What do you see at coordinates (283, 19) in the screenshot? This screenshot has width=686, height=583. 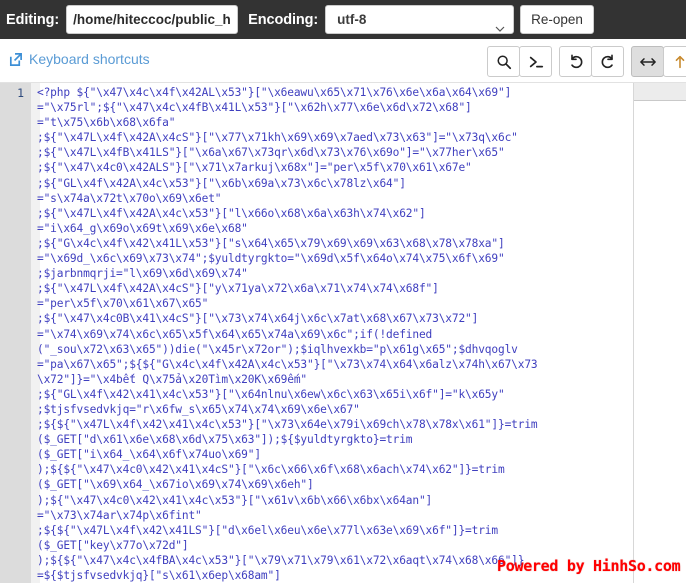 I see `encoding-label: Encoding:` at bounding box center [283, 19].